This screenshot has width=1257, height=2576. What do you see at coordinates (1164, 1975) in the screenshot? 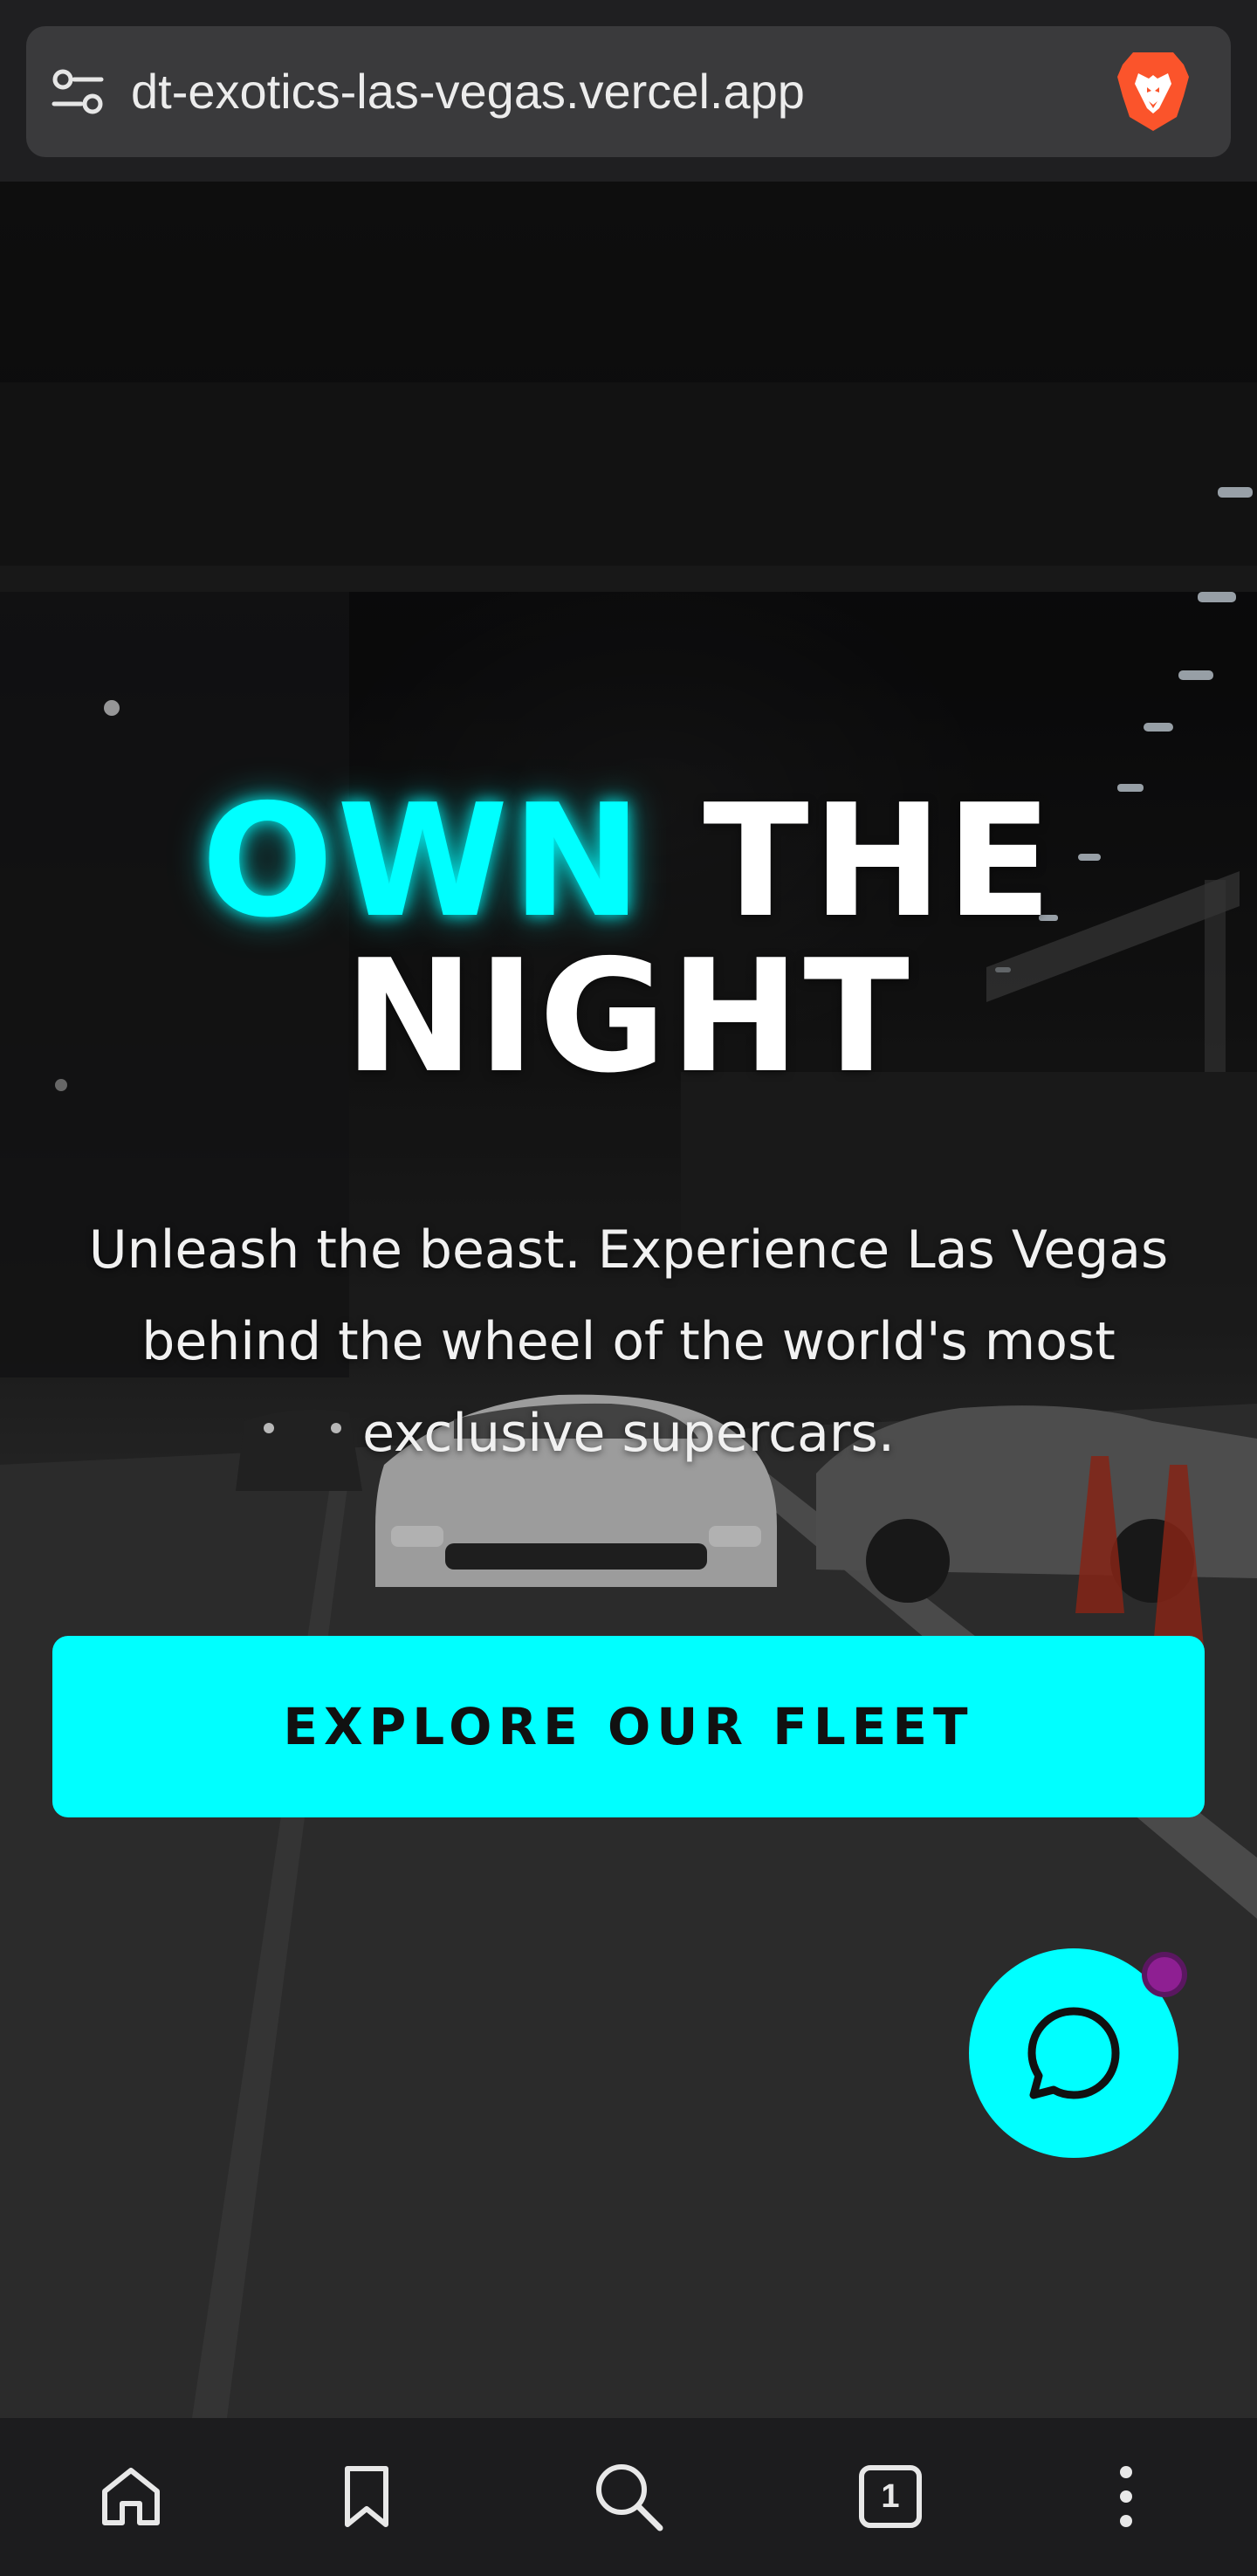
I see `chat-notification-badge` at bounding box center [1164, 1975].